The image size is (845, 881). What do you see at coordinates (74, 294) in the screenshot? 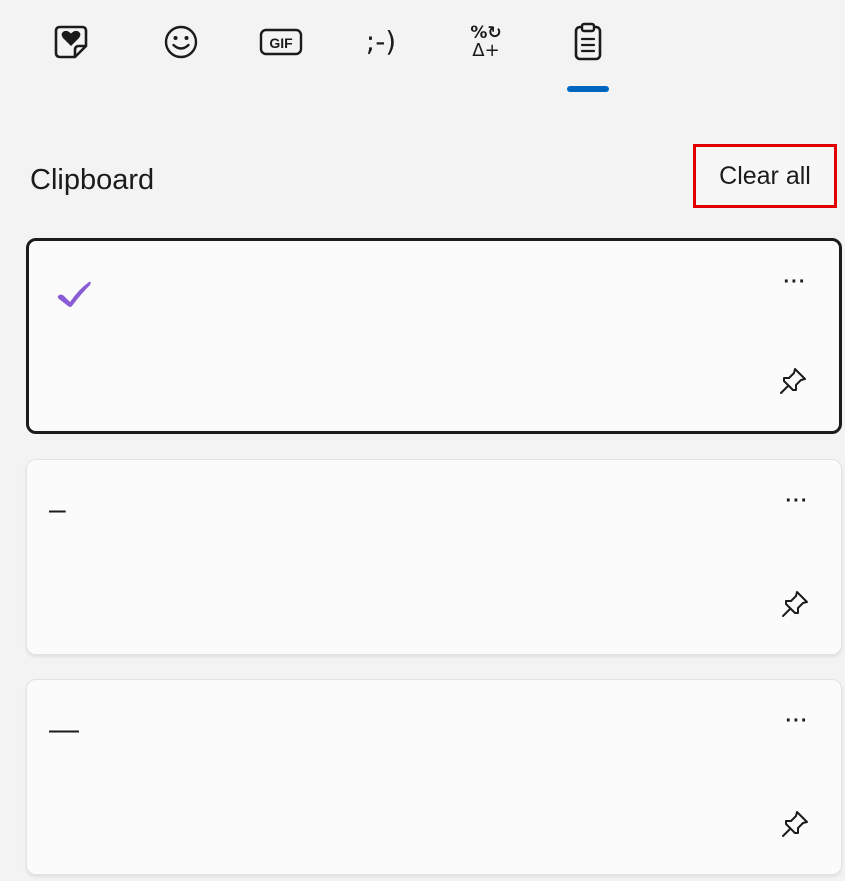
I see `check-mark-icon` at bounding box center [74, 294].